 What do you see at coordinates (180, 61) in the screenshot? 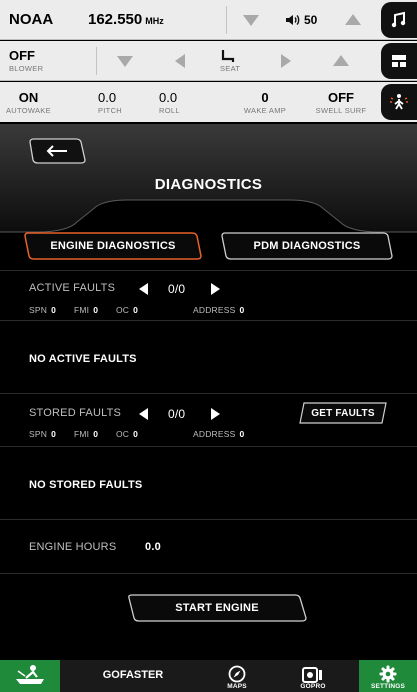
I see `seat-left-button` at bounding box center [180, 61].